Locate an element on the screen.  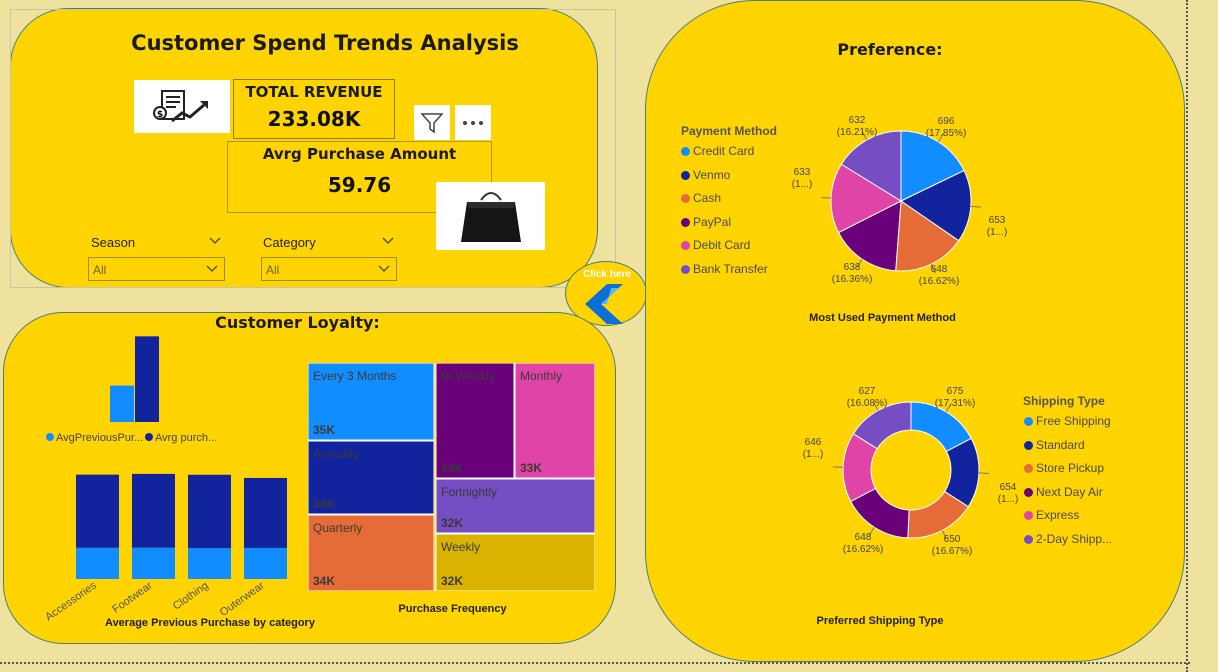
legend-item: Credit Card is located at coordinates (717, 151).